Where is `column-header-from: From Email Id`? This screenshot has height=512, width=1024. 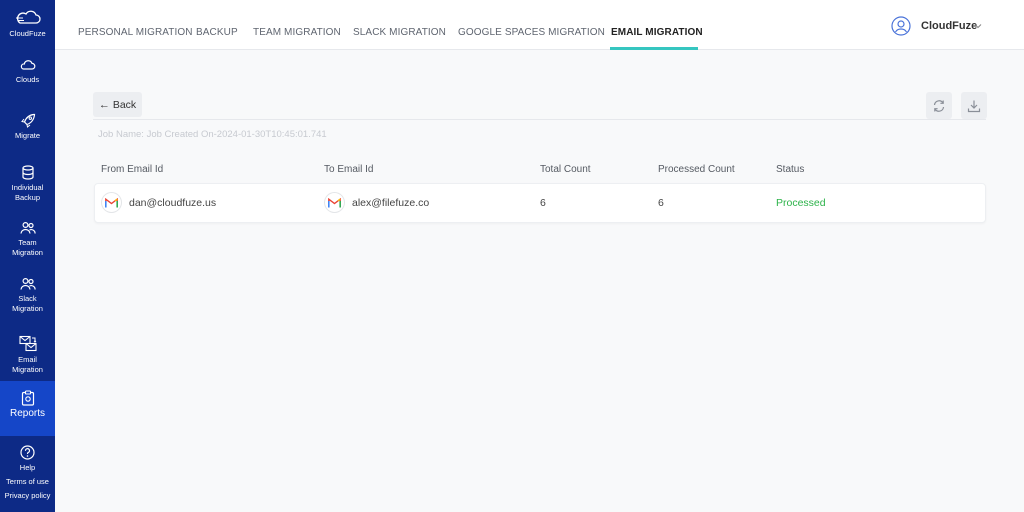
column-header-from: From Email Id is located at coordinates (132, 169).